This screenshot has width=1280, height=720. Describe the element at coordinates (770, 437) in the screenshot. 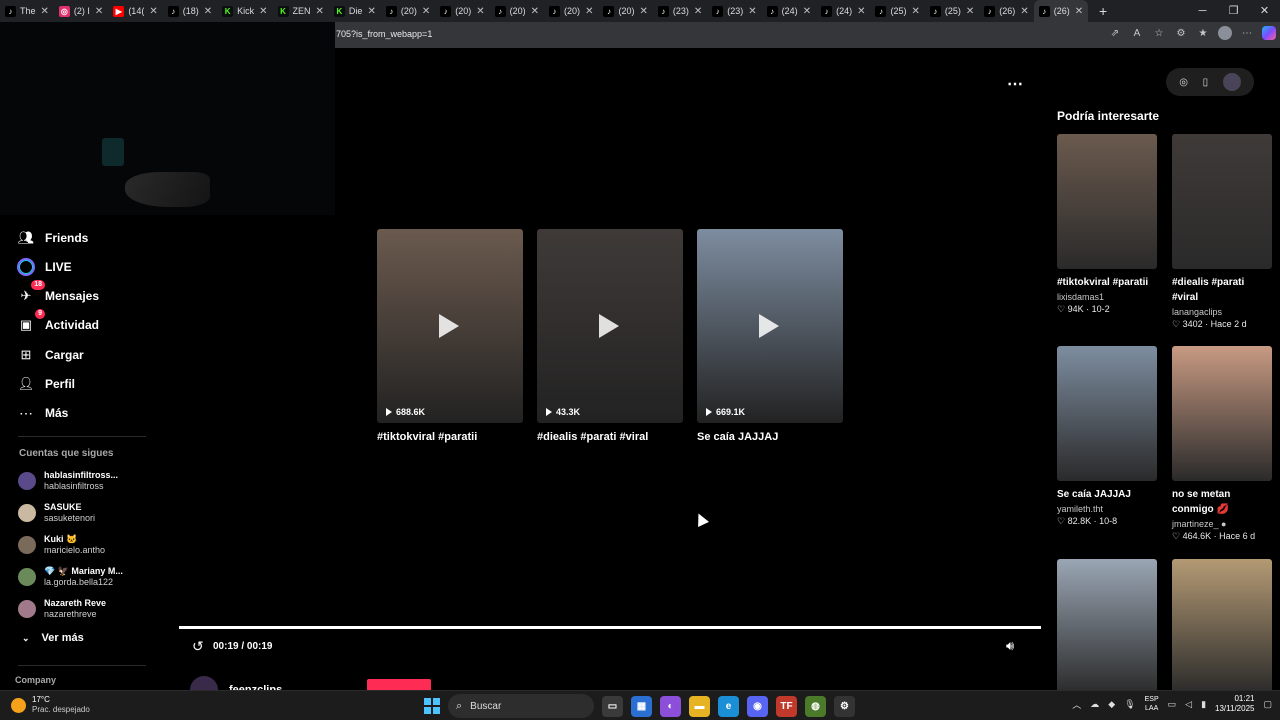

I see `video-caption: Se caía JAJJAJ` at that location.